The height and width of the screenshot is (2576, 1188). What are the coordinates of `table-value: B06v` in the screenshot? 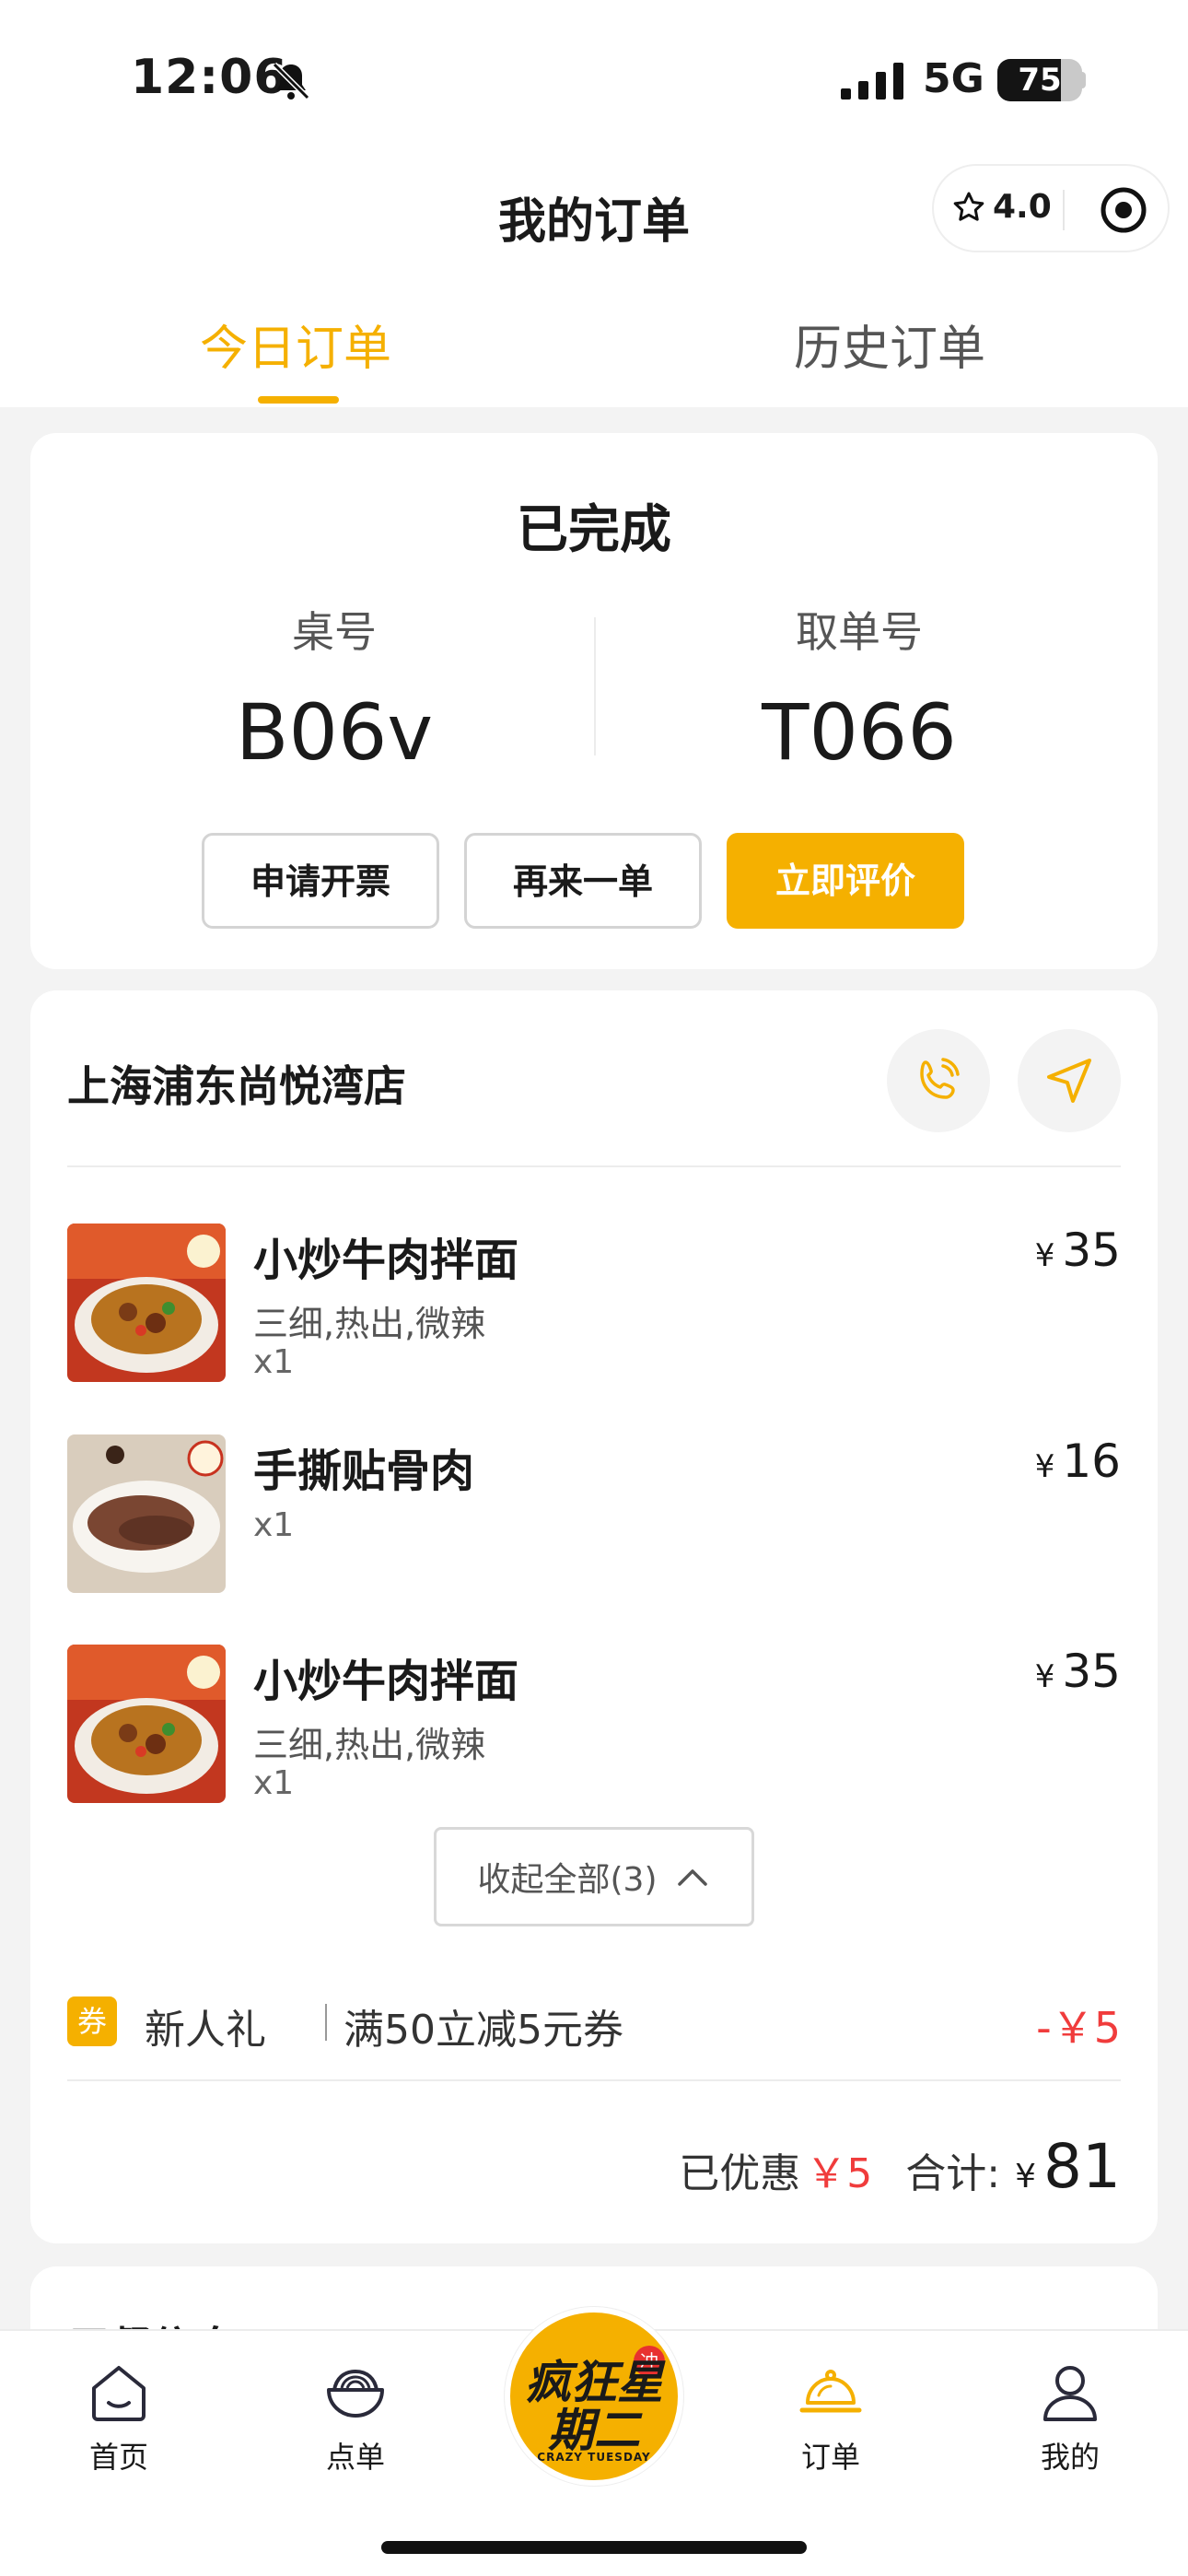 It's located at (335, 732).